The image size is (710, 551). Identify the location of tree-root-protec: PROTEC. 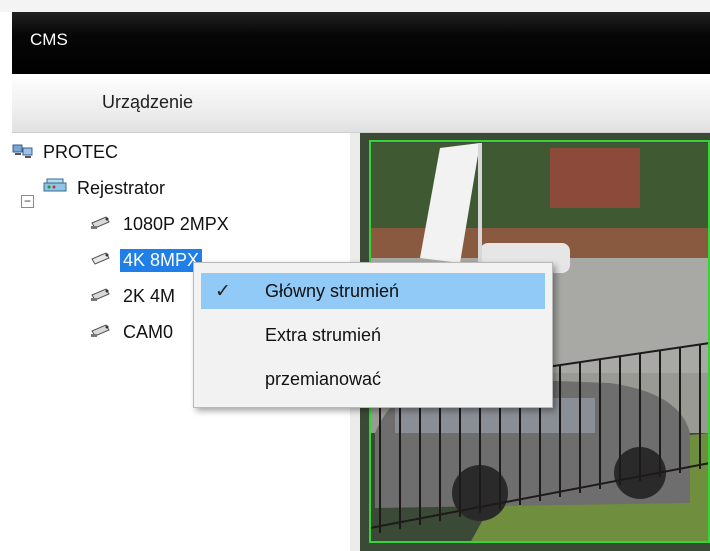
(66, 152).